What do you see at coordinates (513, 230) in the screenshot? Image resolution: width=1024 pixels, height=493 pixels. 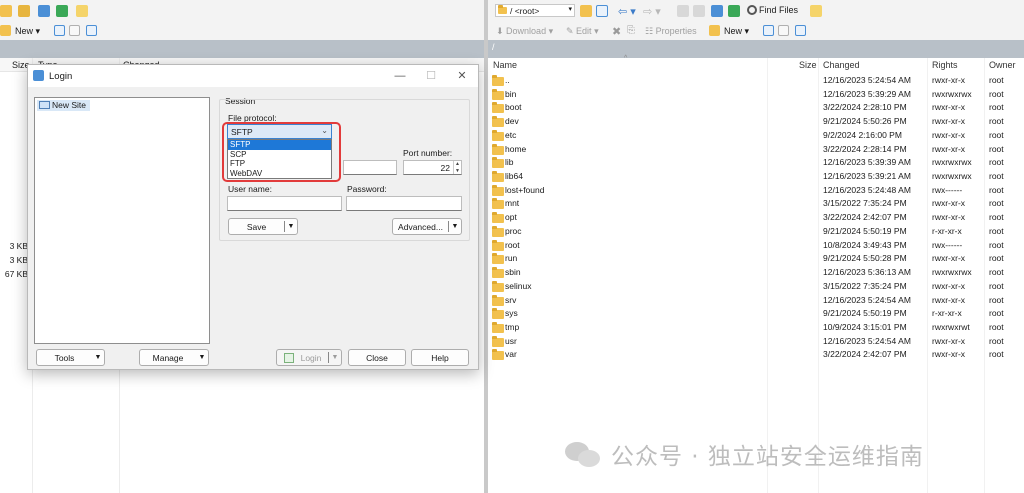 I see `file-name: proc` at bounding box center [513, 230].